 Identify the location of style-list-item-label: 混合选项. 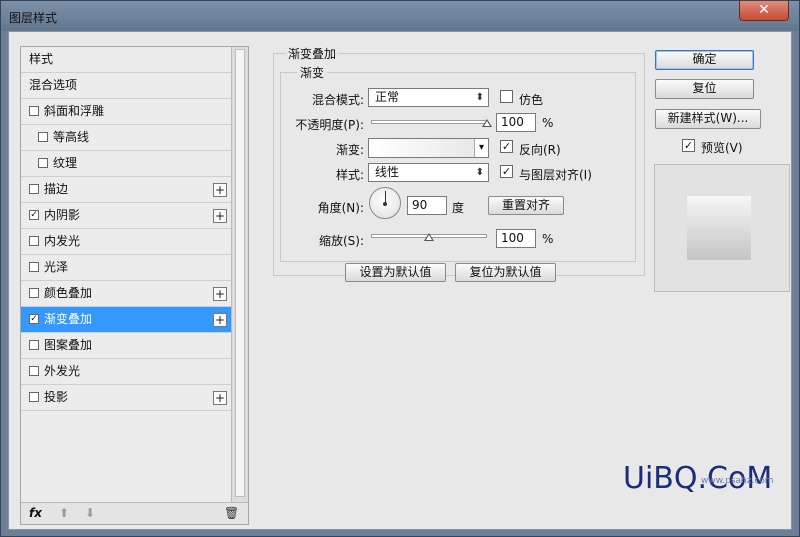
(53, 85).